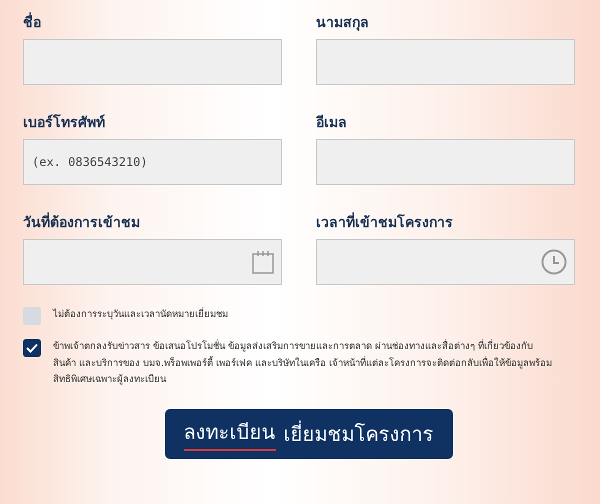 The width and height of the screenshot is (600, 504). Describe the element at coordinates (303, 363) in the screenshot. I see `checkbox-label: ข้าพเจ้าตกลงรับข่าวสาร ข้อเสนอโปรโมชั่น ข้อมูลส่งเสริมการขายและการตลาด ผ่านช่องทางและสื่อต่างๆ ที่เกี่ยวข้องกับสินค้า และบริการของ บมจ.พร็อพเพอร์ตี้ เพอร์เฟค และบริษัทในเครือ เจ้าหน้าที่แต่ละโครงการจะติดต่อกลับเพื่อให้ข้อมูลพร้อม สิทธิพิเศษเฉพาะผู้ลงทะเบียน` at that location.